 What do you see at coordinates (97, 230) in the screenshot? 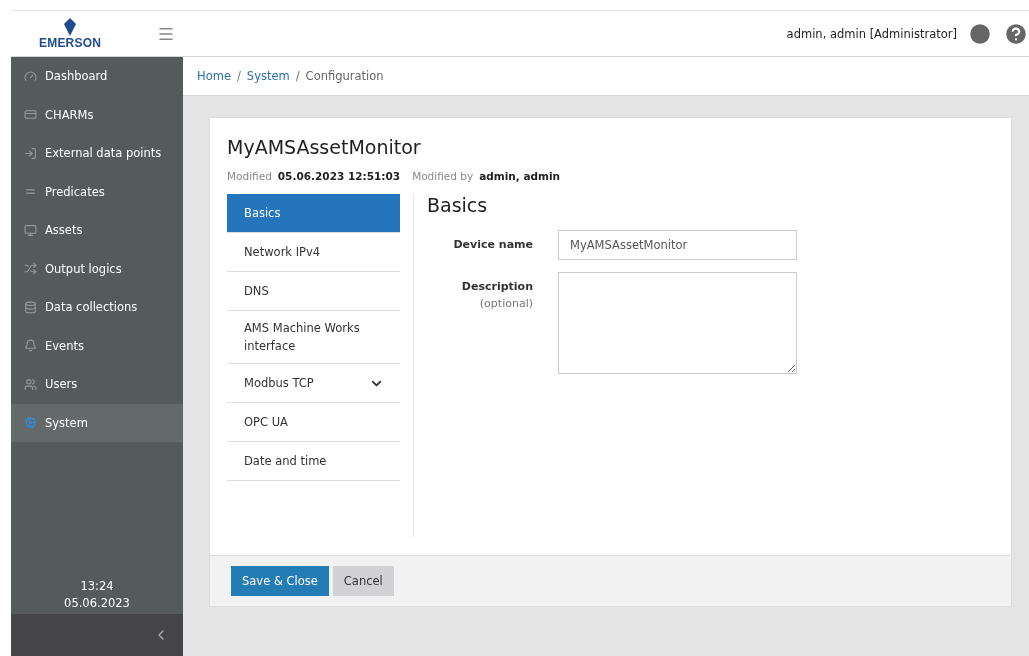
I see `sidebar-item: Assets` at bounding box center [97, 230].